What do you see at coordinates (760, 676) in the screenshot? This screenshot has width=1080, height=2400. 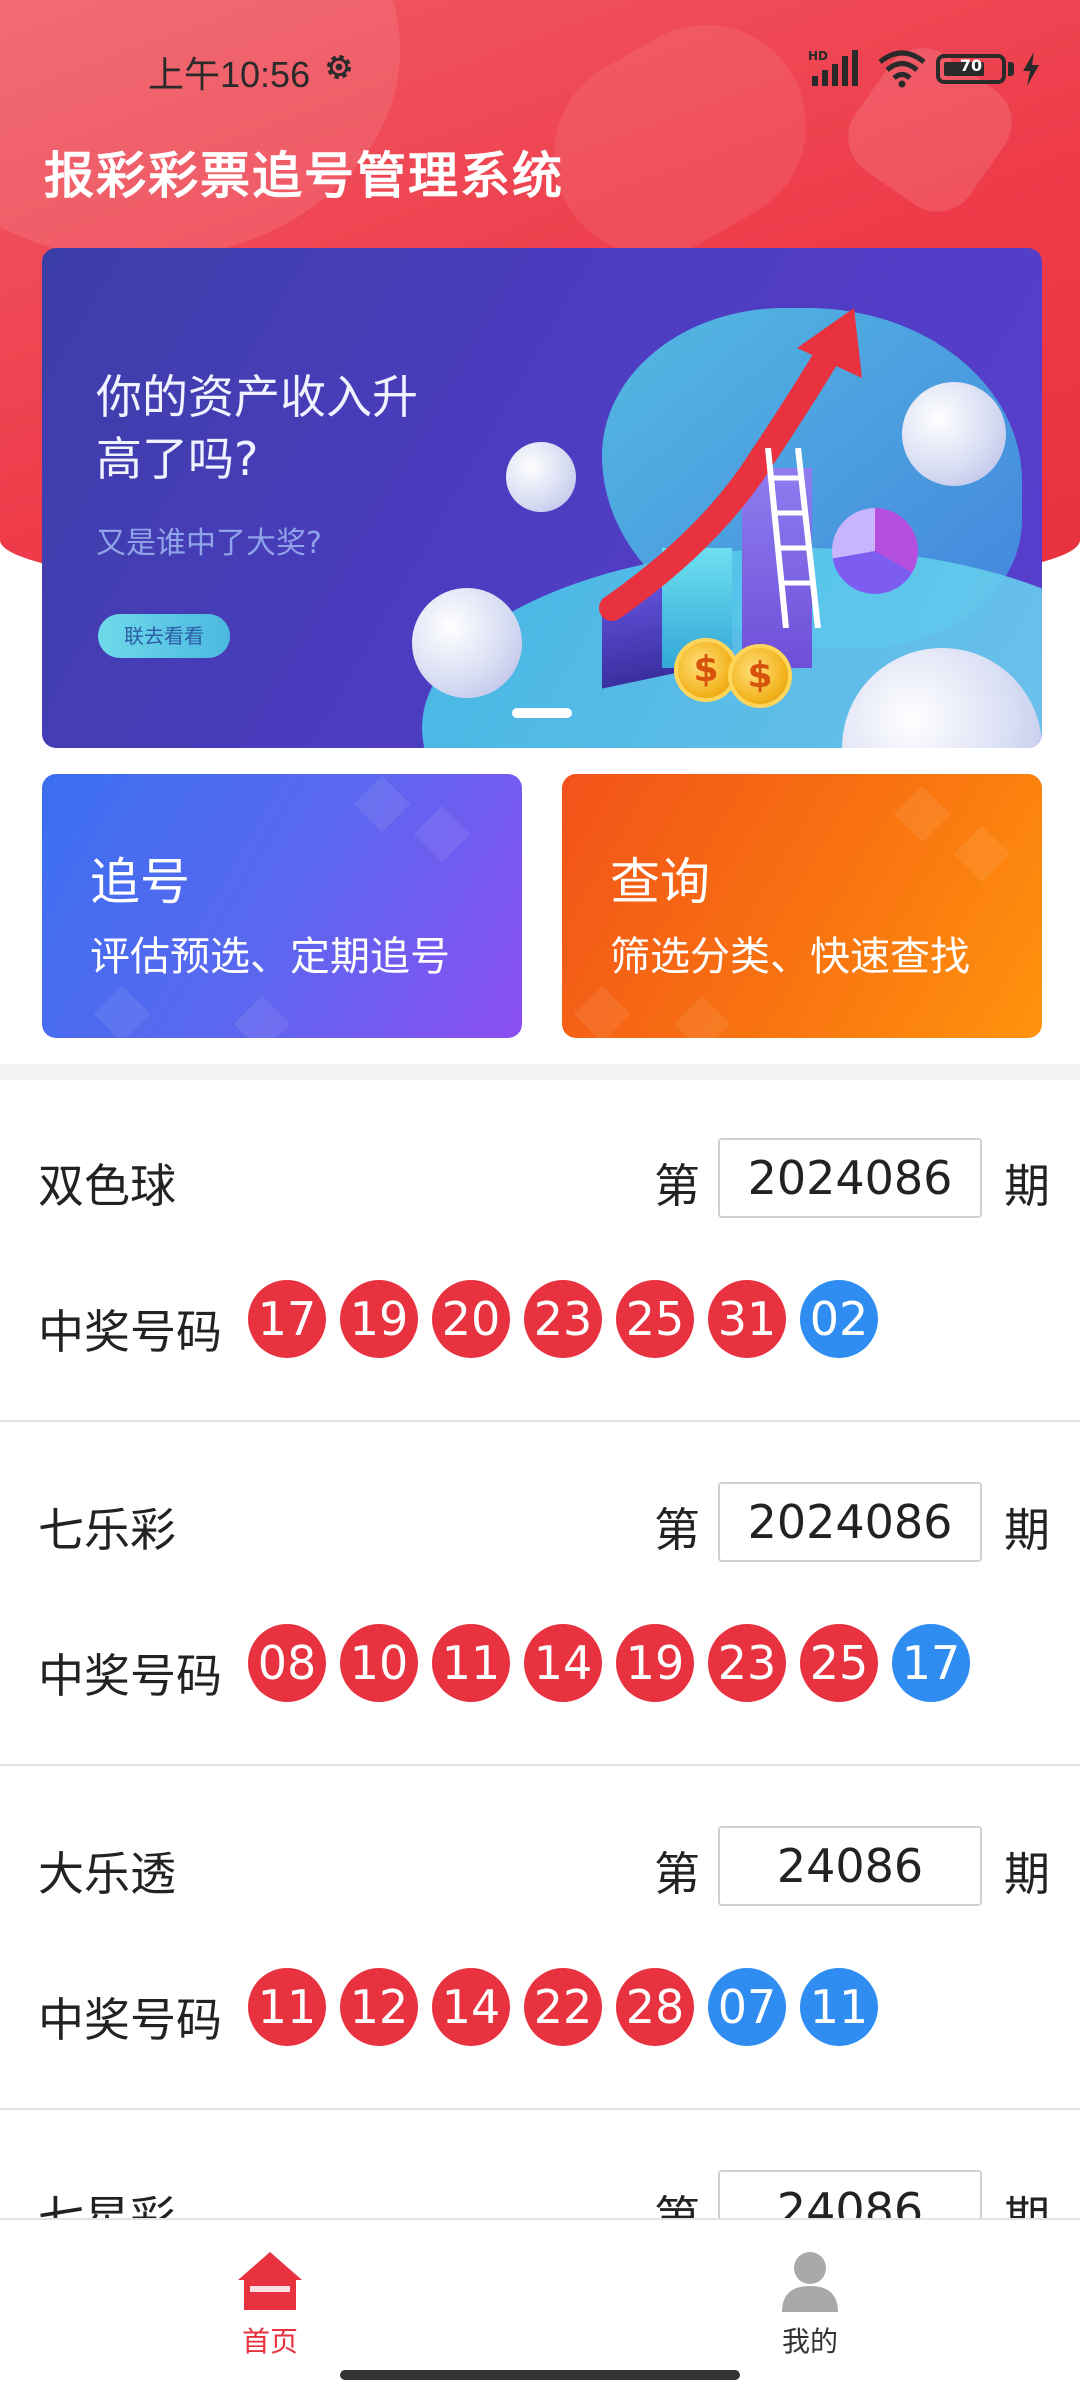 I see `coin-icon: $` at bounding box center [760, 676].